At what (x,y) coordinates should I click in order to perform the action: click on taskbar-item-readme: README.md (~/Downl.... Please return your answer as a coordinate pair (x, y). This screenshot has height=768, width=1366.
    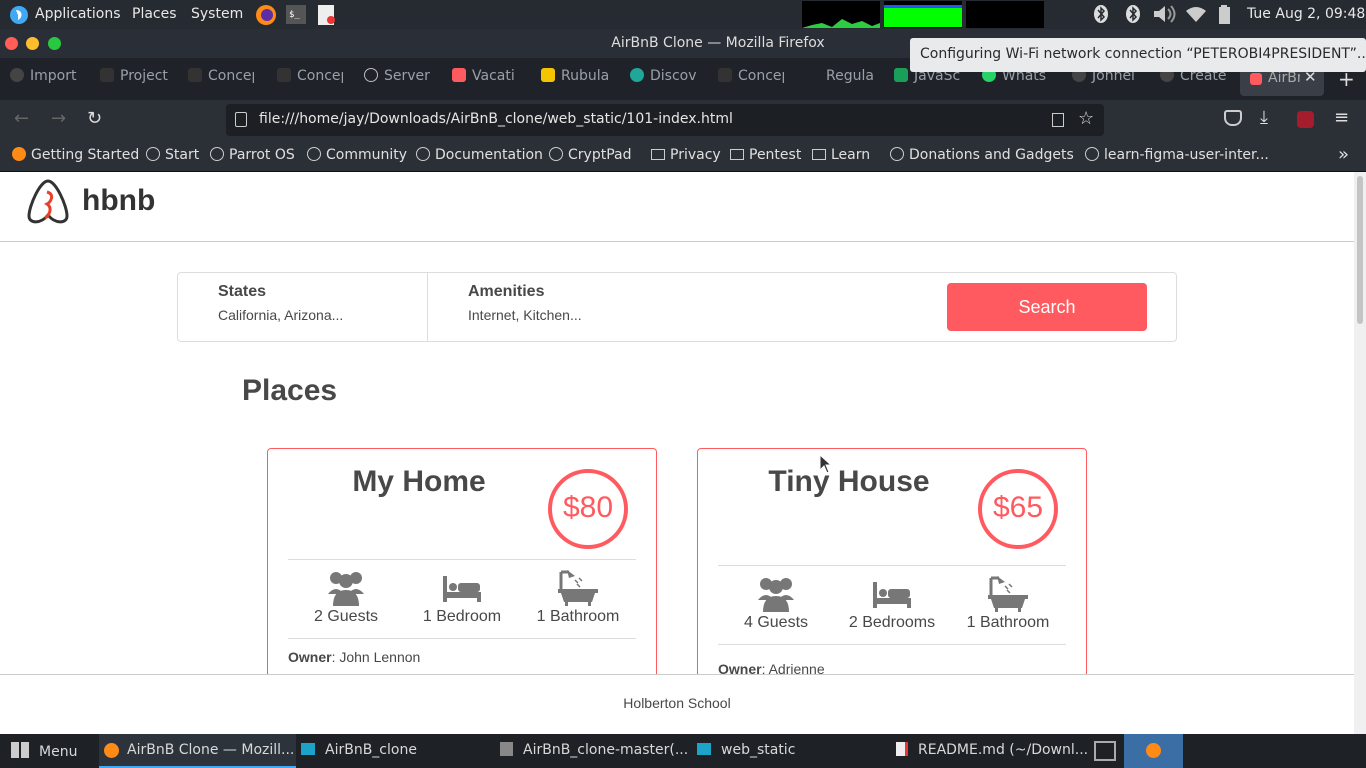
    Looking at the image, I should click on (992, 750).